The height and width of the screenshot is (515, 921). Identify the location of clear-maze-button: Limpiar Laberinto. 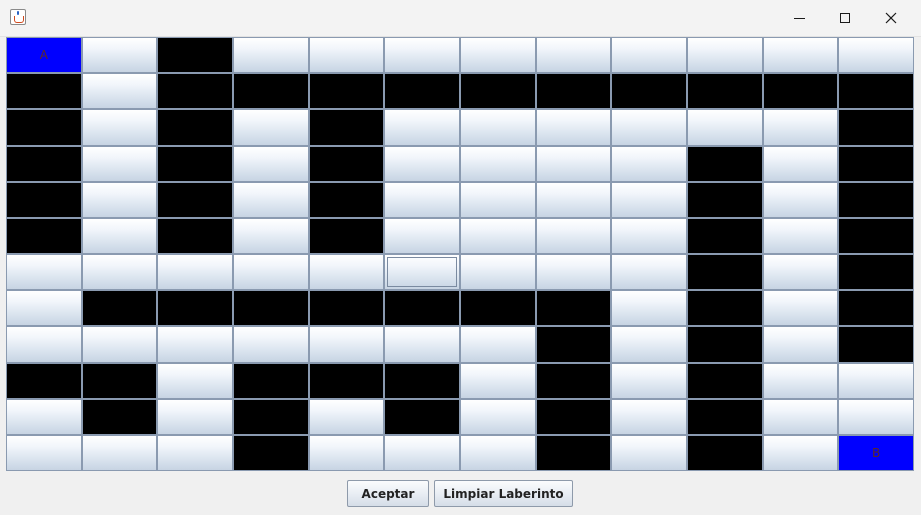
(503, 493).